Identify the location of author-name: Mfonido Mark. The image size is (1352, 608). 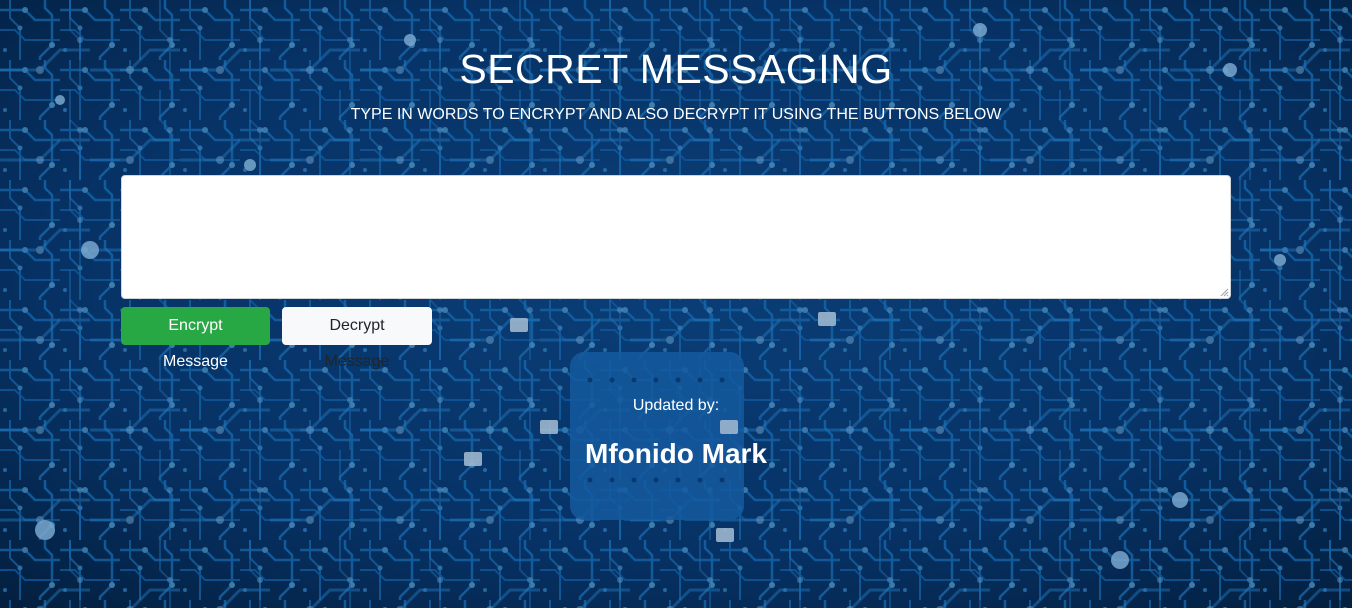
(676, 453).